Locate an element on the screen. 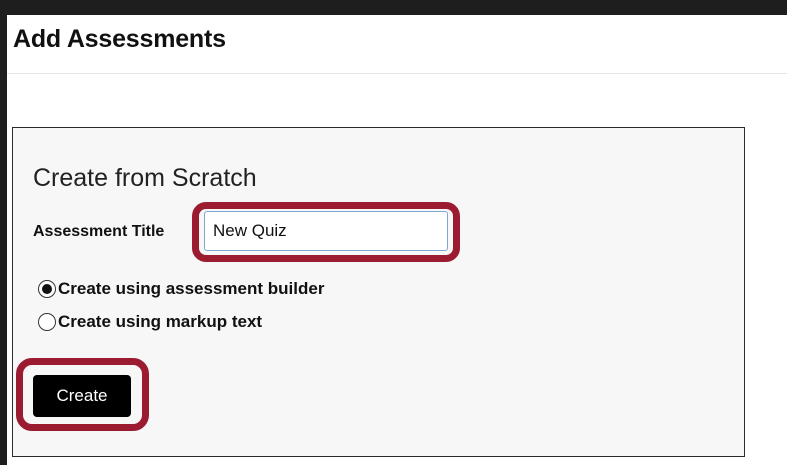  assessment-title-label: Assessment Title is located at coordinates (99, 231).